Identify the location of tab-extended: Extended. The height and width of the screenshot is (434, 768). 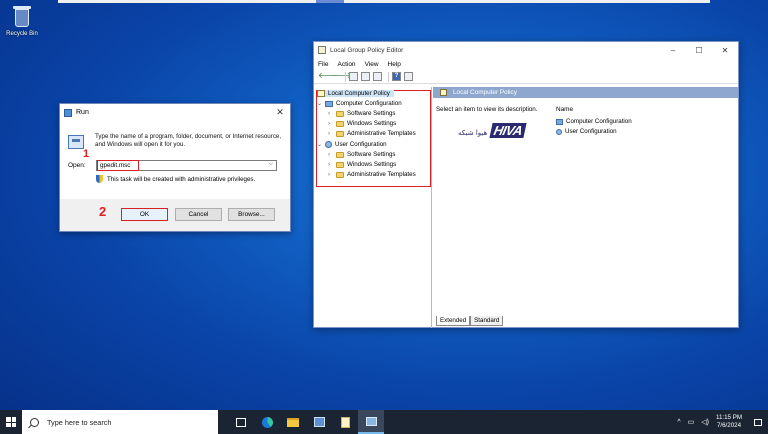
(453, 321).